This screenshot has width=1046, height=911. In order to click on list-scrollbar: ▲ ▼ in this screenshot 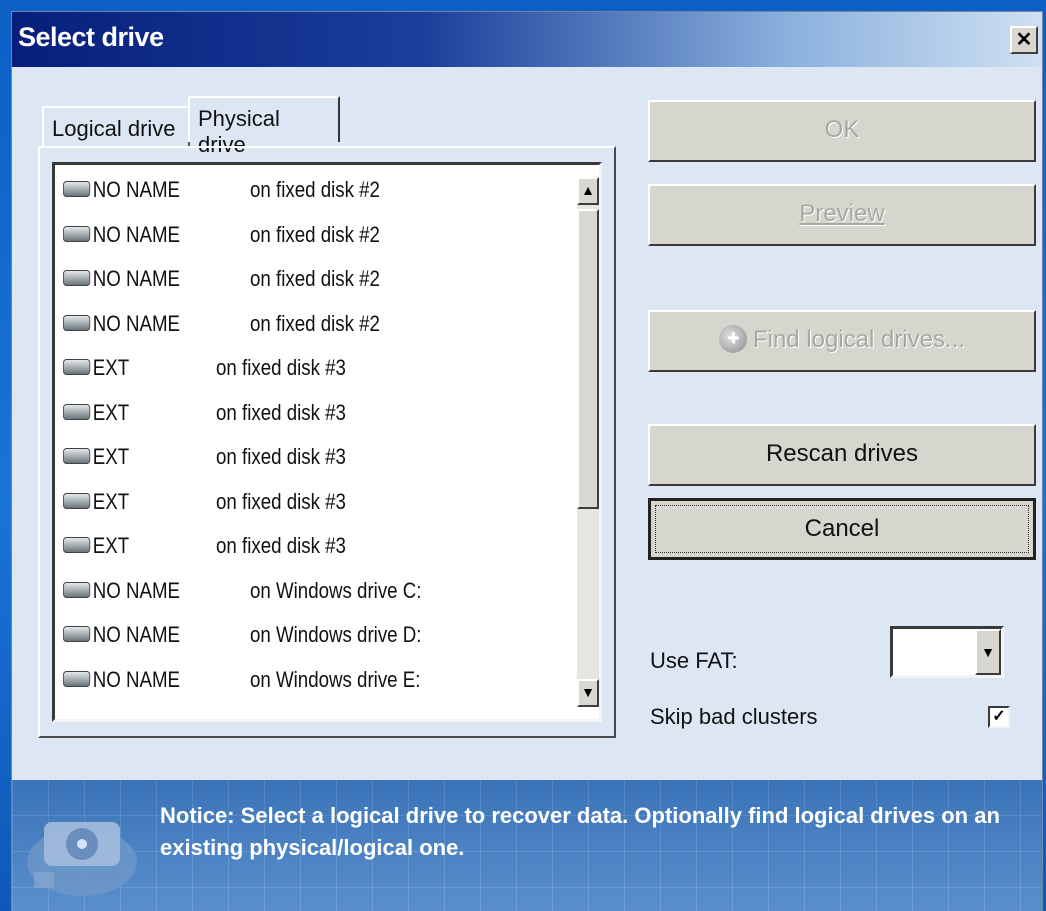, I will do `click(588, 442)`.